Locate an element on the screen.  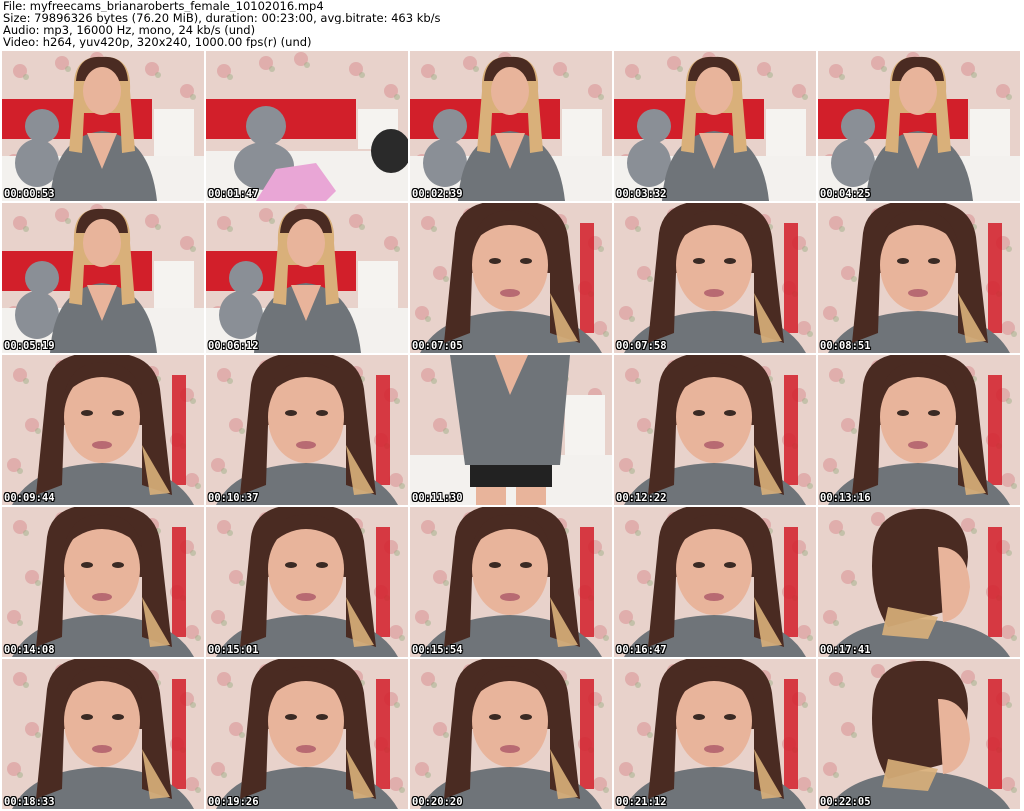
video-thumbnail: 00:20:20 is located at coordinates (511, 734).